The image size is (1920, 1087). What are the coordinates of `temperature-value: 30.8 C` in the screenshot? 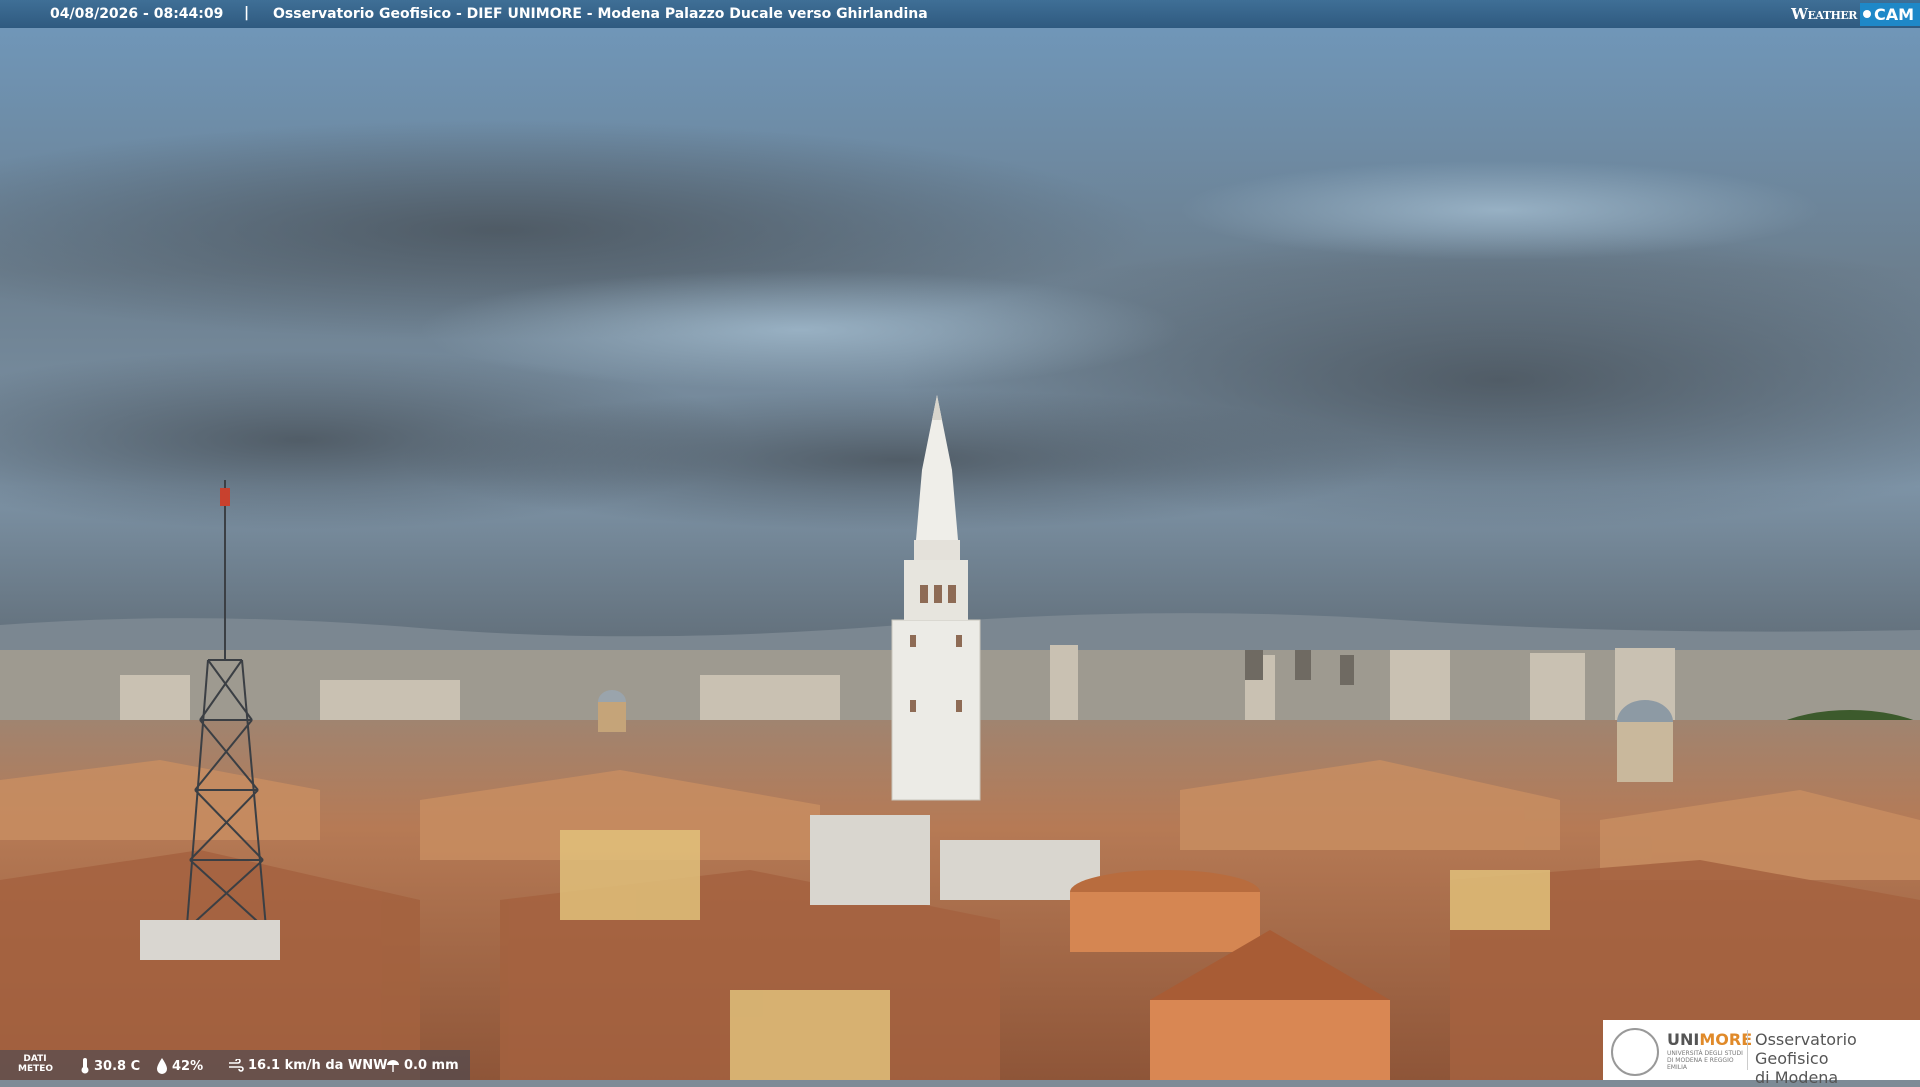 It's located at (117, 1066).